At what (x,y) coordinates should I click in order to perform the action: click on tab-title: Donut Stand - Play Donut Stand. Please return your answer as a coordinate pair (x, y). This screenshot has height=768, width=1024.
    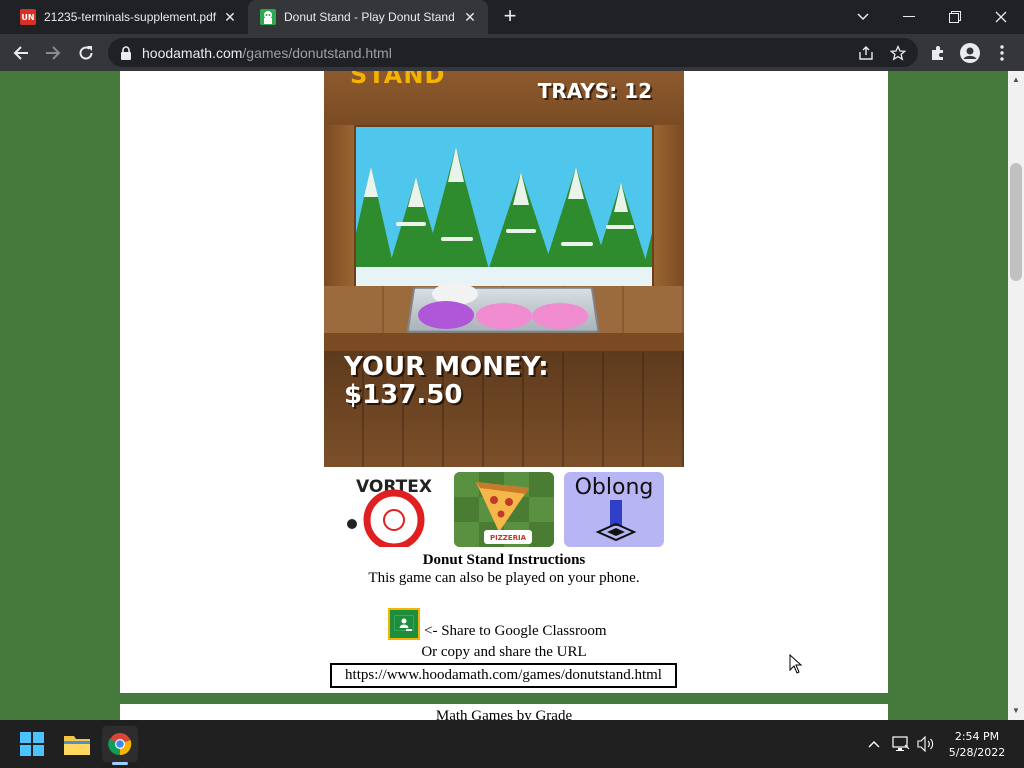
    Looking at the image, I should click on (369, 17).